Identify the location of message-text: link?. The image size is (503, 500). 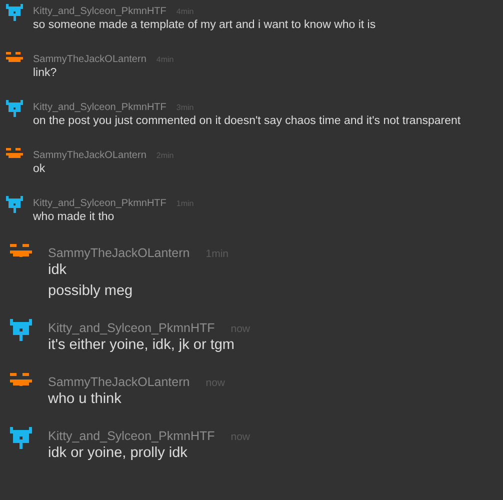
(45, 73).